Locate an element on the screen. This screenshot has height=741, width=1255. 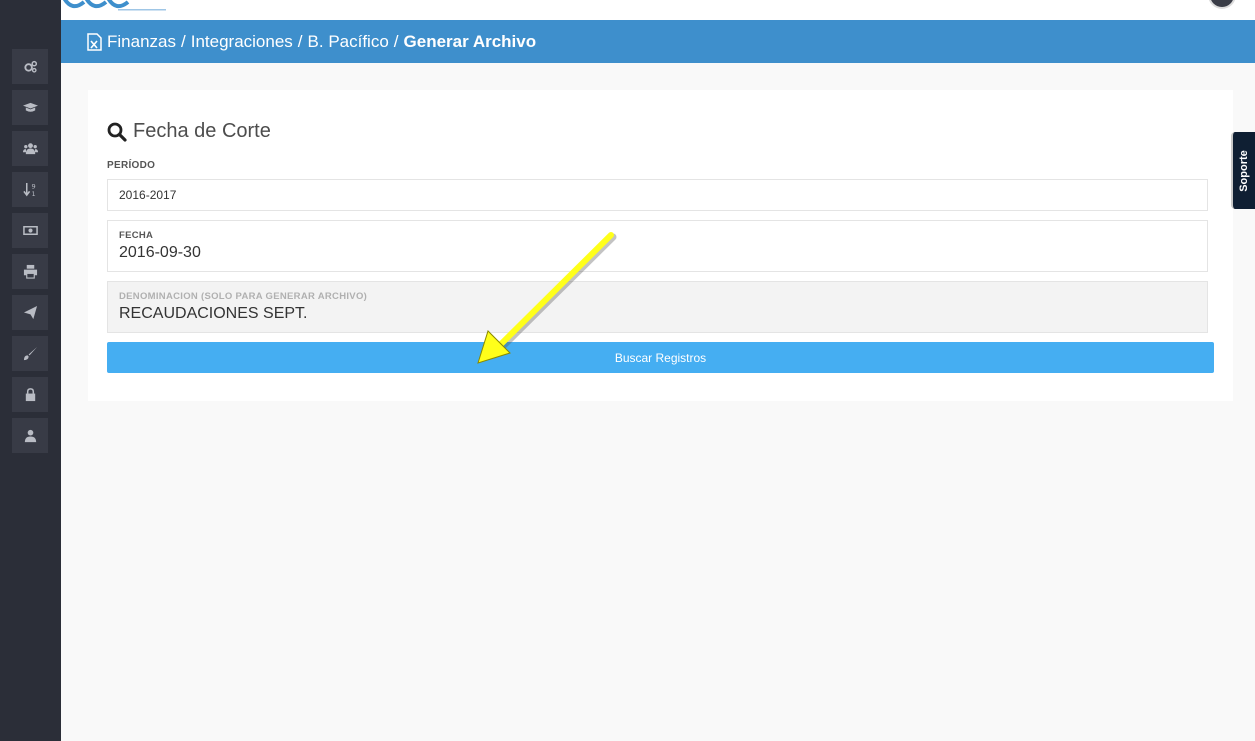
users-icon is located at coordinates (30, 148).